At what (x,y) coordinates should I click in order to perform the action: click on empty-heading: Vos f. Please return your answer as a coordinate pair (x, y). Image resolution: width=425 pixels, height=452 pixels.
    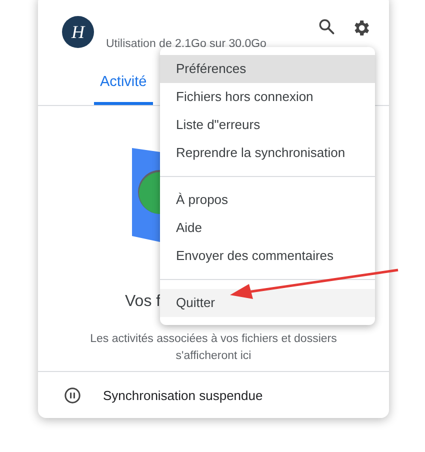
    Looking at the image, I should click on (143, 302).